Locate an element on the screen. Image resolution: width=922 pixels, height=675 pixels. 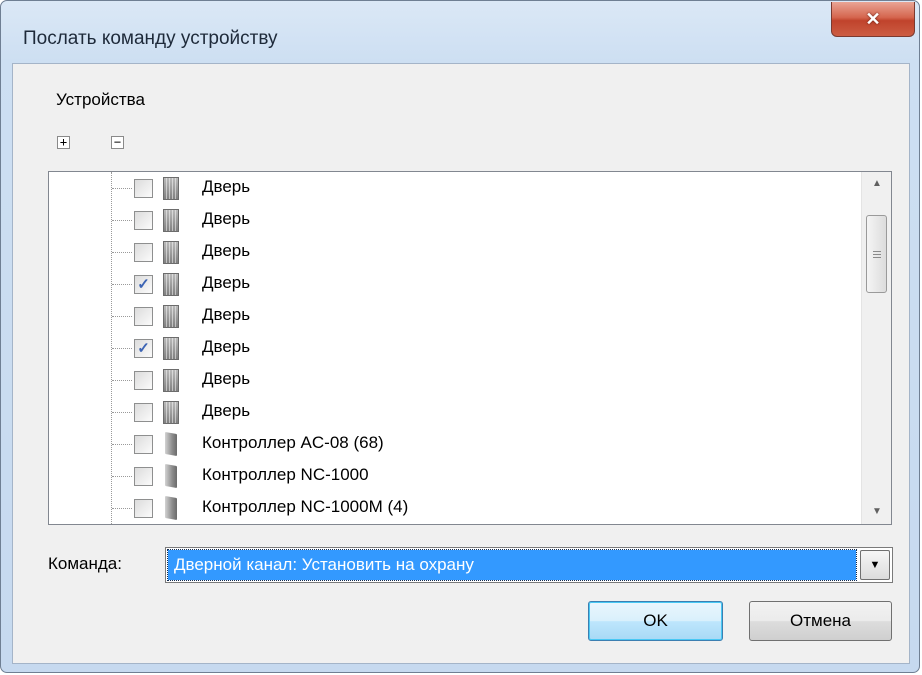
scroll-down-icon: ▼ is located at coordinates (876, 512).